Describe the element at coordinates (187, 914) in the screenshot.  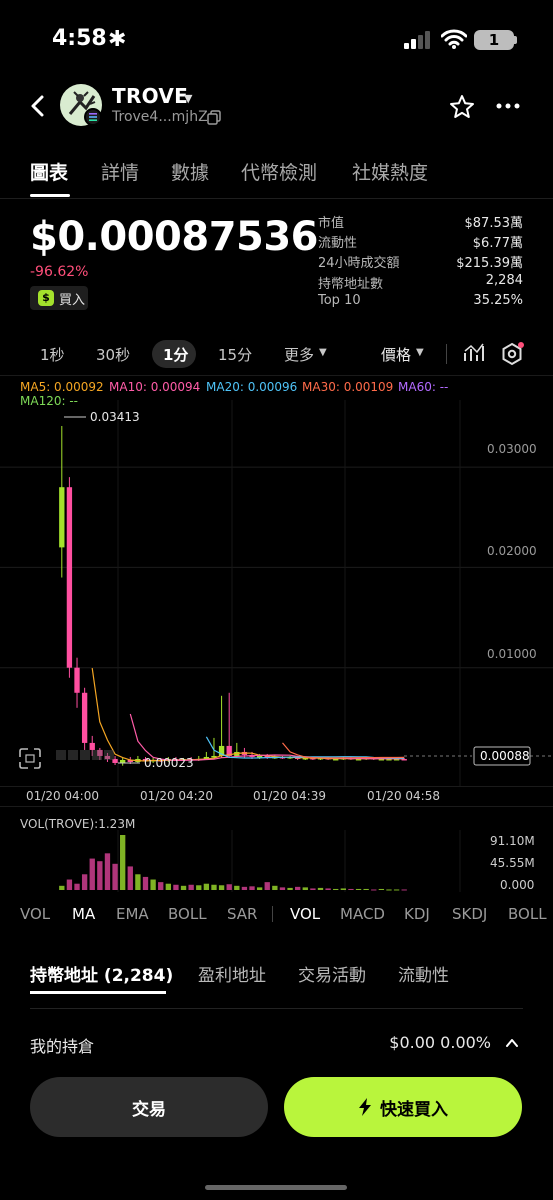
I see `ind-boll: BOLL` at that location.